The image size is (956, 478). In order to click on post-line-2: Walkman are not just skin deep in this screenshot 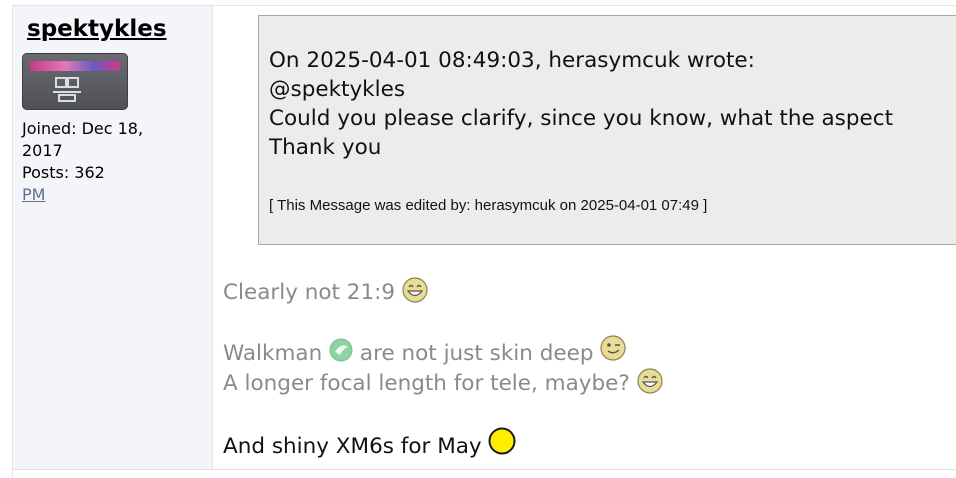, I will do `click(424, 351)`.